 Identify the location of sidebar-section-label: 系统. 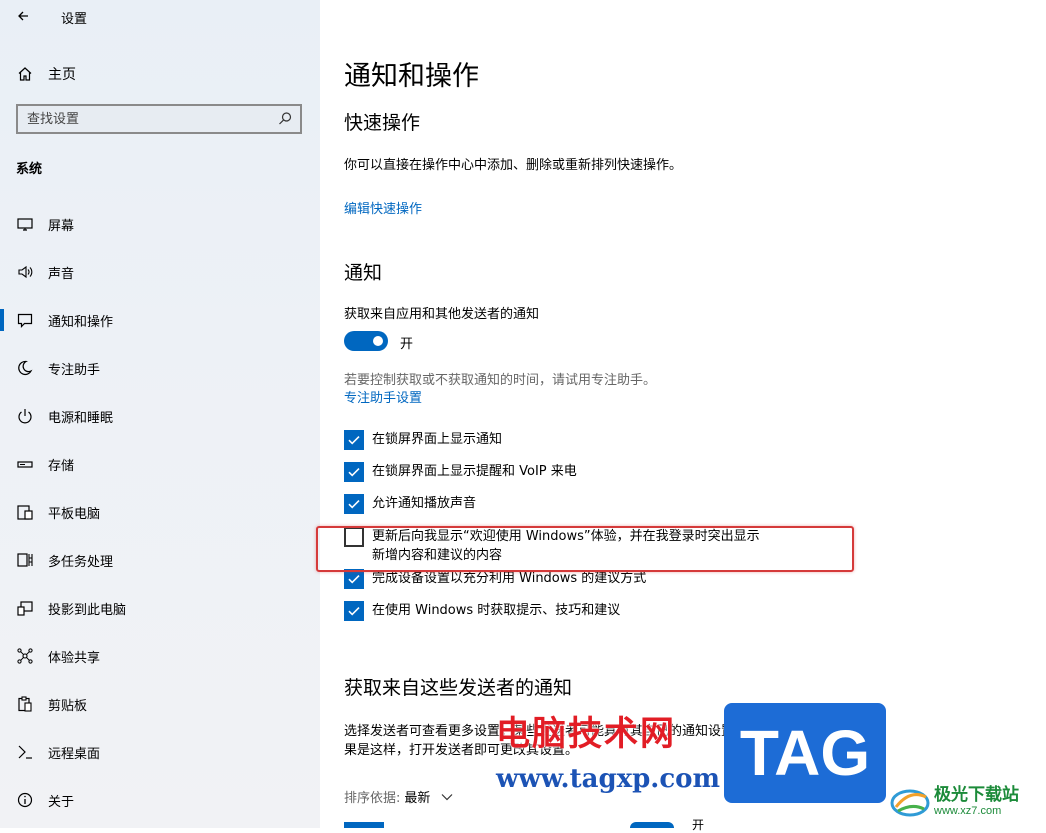
(29, 169).